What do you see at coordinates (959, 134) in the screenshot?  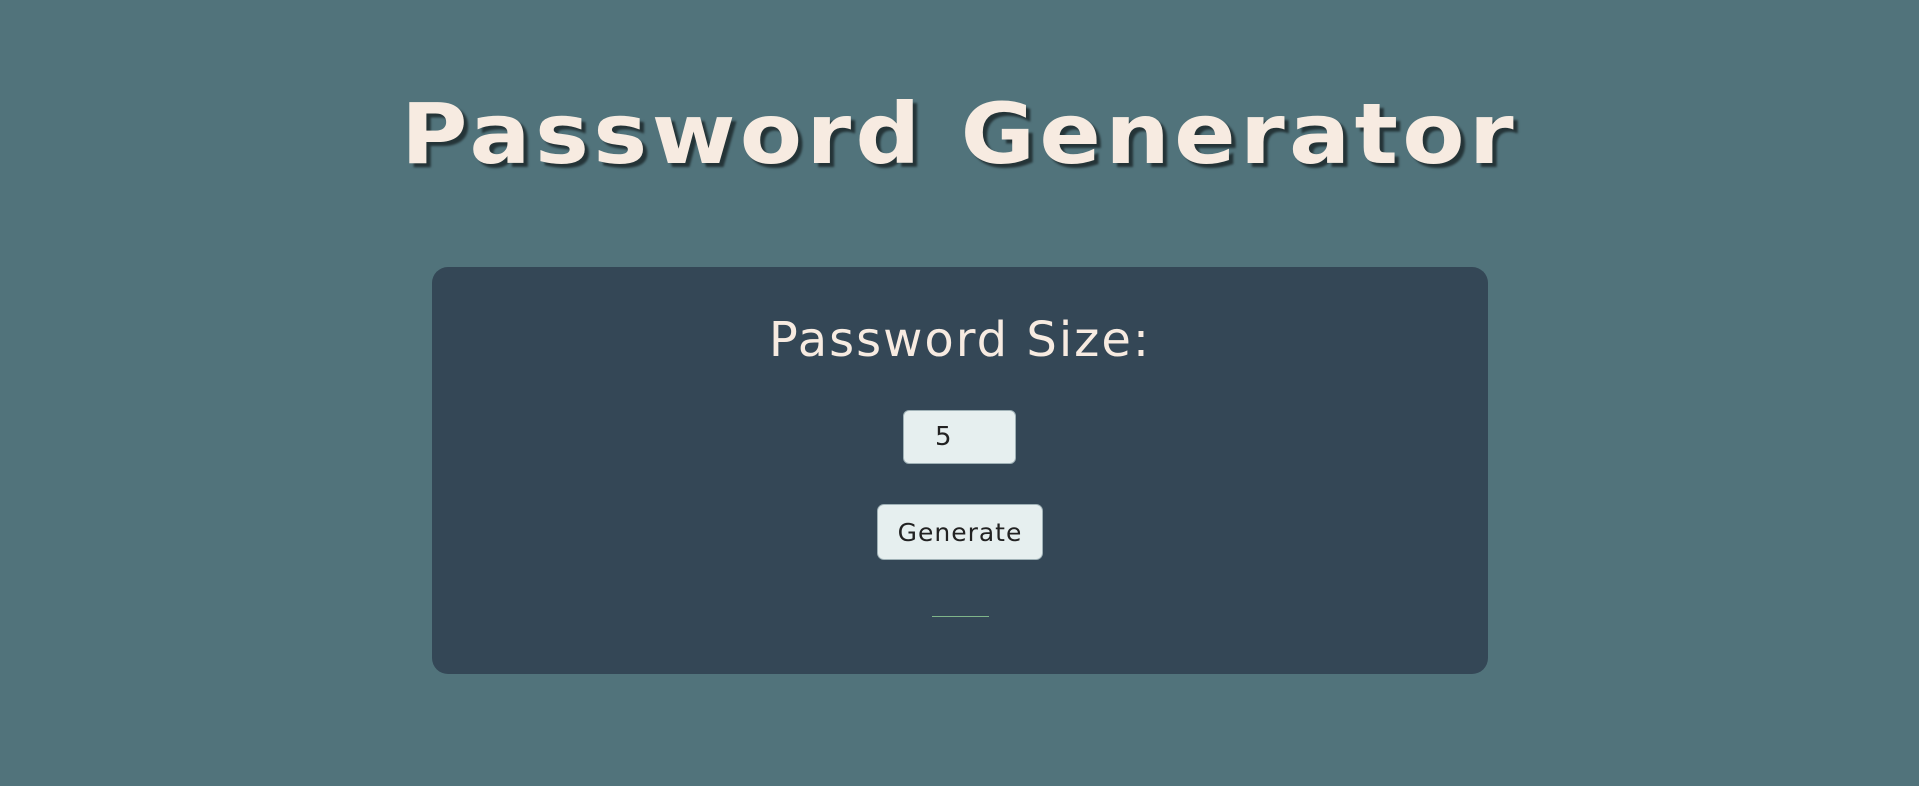 I see `page-title: Password Generator` at bounding box center [959, 134].